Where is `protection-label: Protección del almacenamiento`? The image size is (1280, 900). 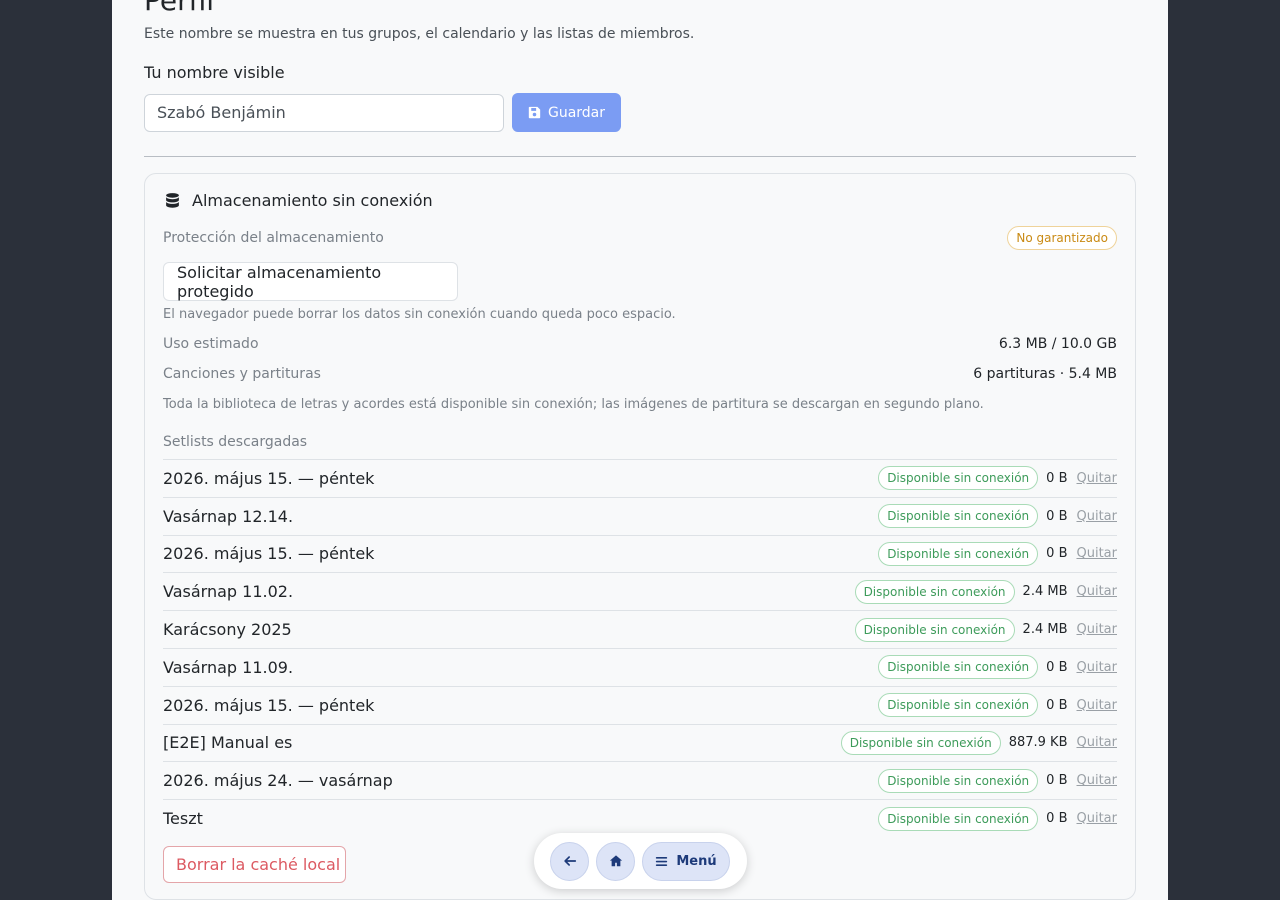
protection-label: Protección del almacenamiento is located at coordinates (273, 238).